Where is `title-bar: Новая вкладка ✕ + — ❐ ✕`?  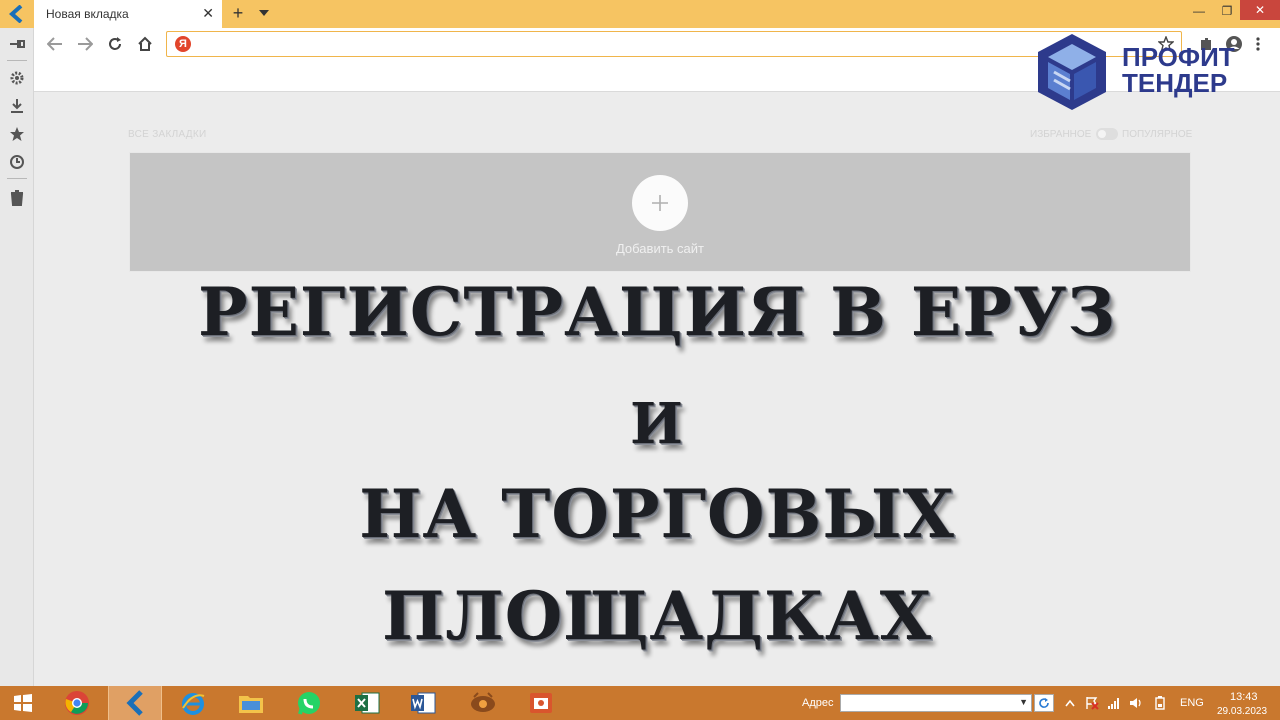
title-bar: Новая вкладка ✕ + — ❐ ✕ is located at coordinates (640, 14).